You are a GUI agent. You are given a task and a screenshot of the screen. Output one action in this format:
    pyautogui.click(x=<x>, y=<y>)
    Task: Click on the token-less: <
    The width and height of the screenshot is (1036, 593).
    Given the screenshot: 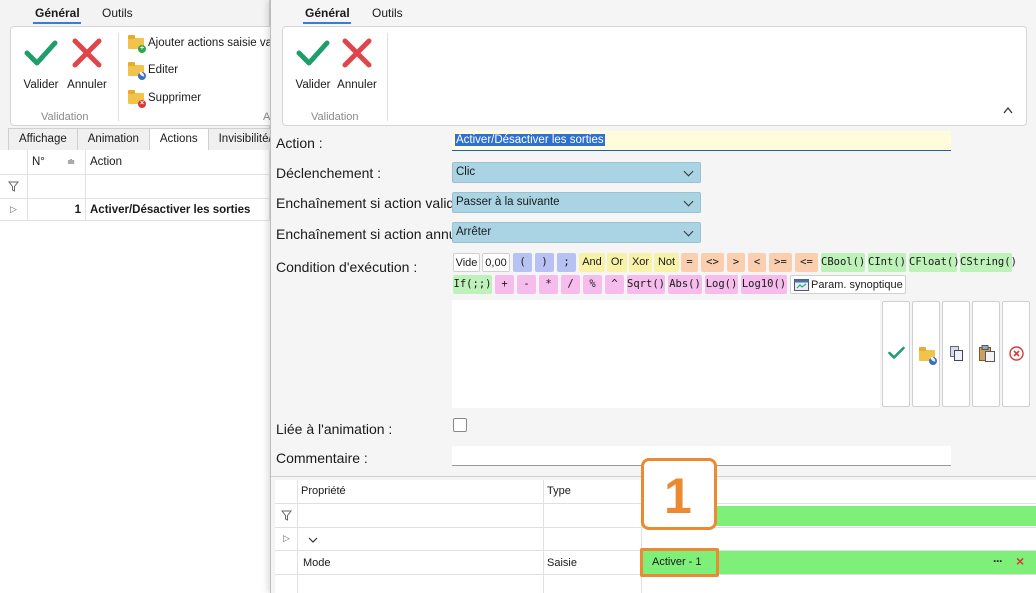 What is the action you would take?
    pyautogui.click(x=757, y=262)
    